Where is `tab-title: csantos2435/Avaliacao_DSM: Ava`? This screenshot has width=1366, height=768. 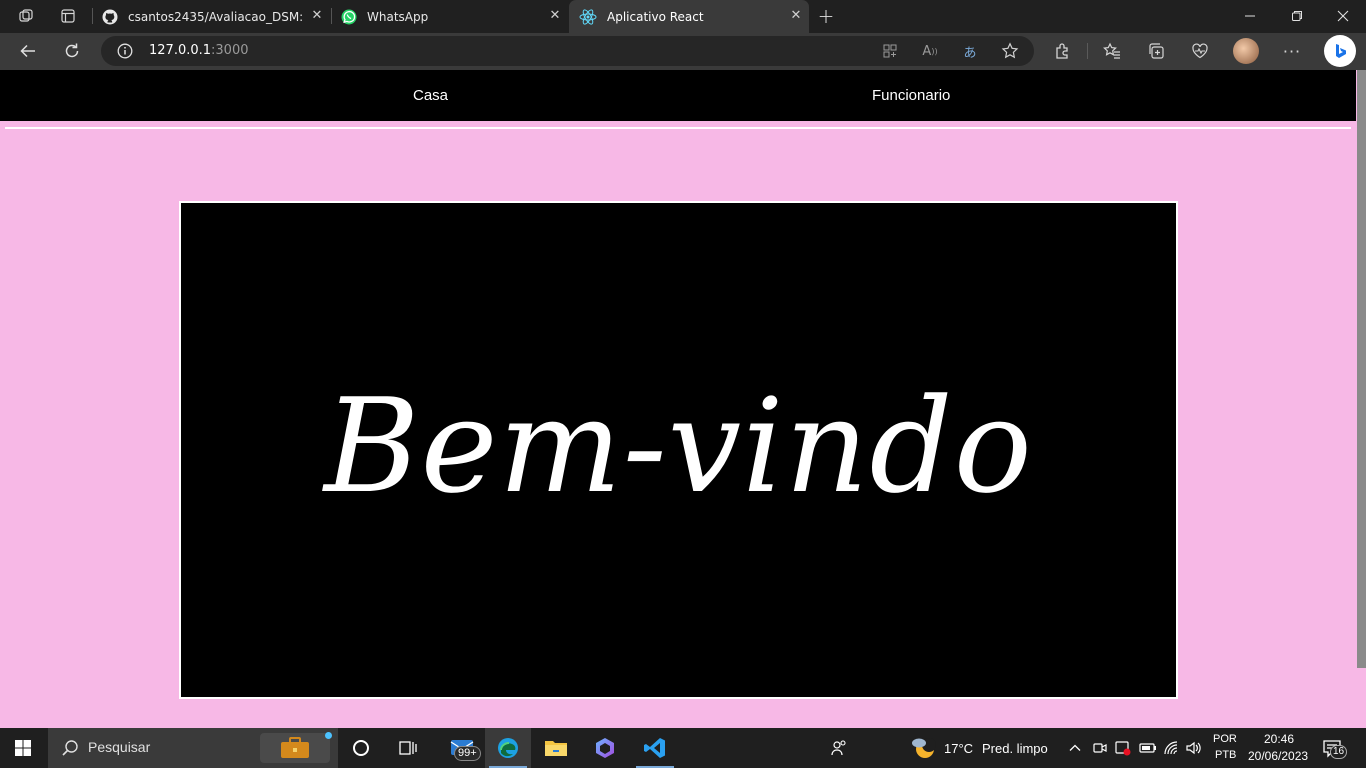
tab-title: csantos2435/Avaliacao_DSM: Ava is located at coordinates (216, 16).